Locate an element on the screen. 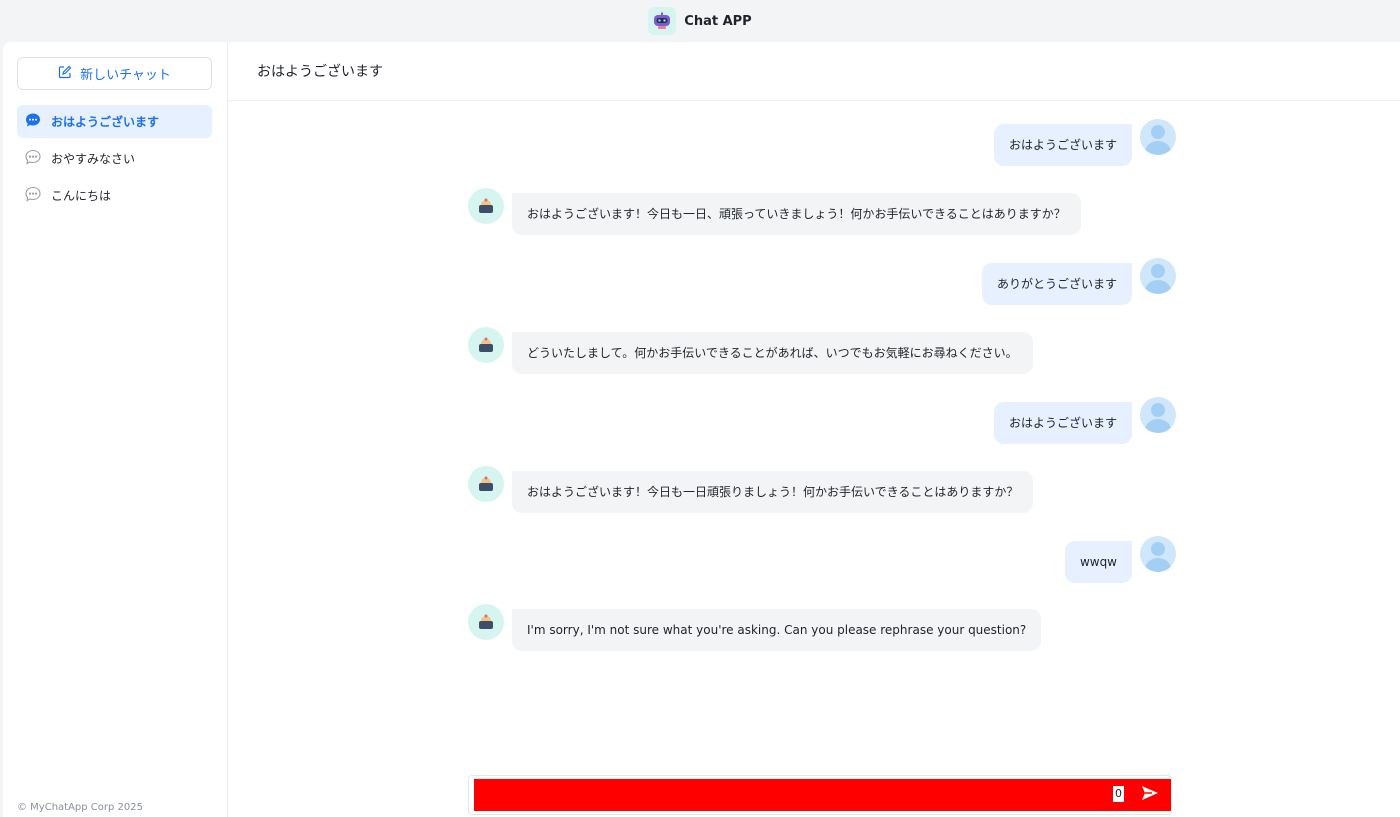 The height and width of the screenshot is (817, 1400). user-message: ありがとうございます is located at coordinates (1078, 281).